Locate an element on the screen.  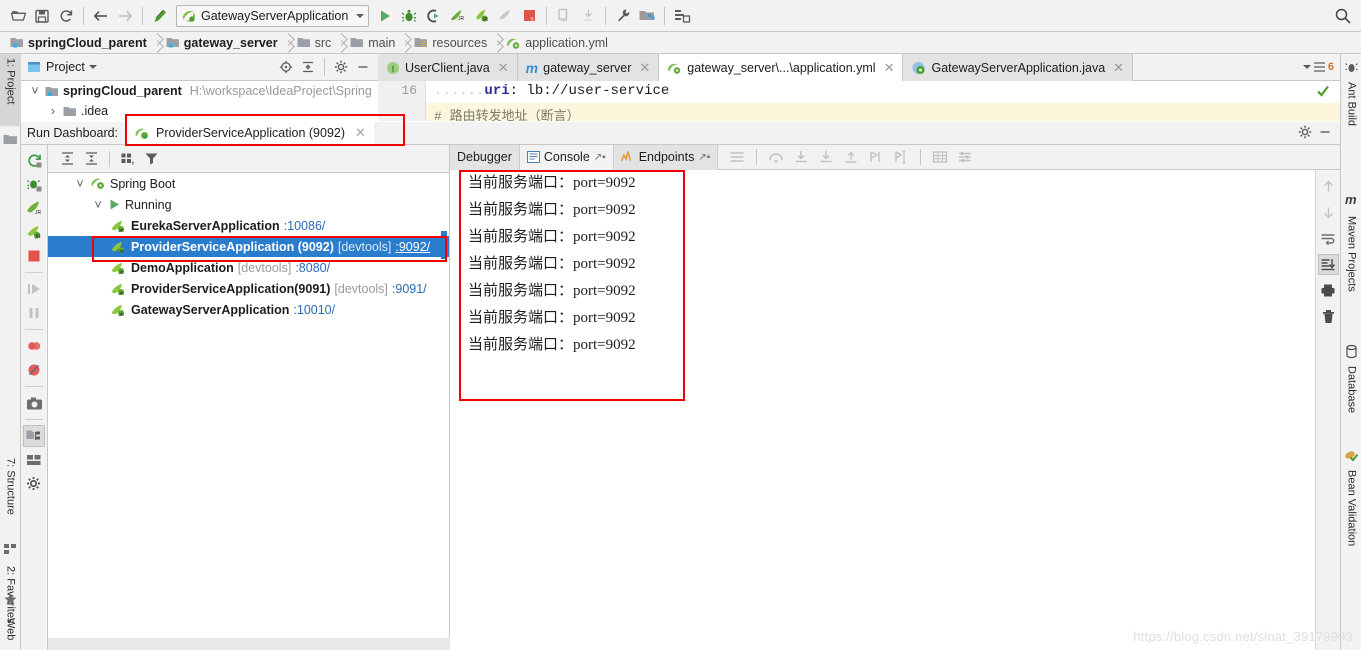
breadcrumb-item-application-yml: application.yml is located at coordinates (558, 43).